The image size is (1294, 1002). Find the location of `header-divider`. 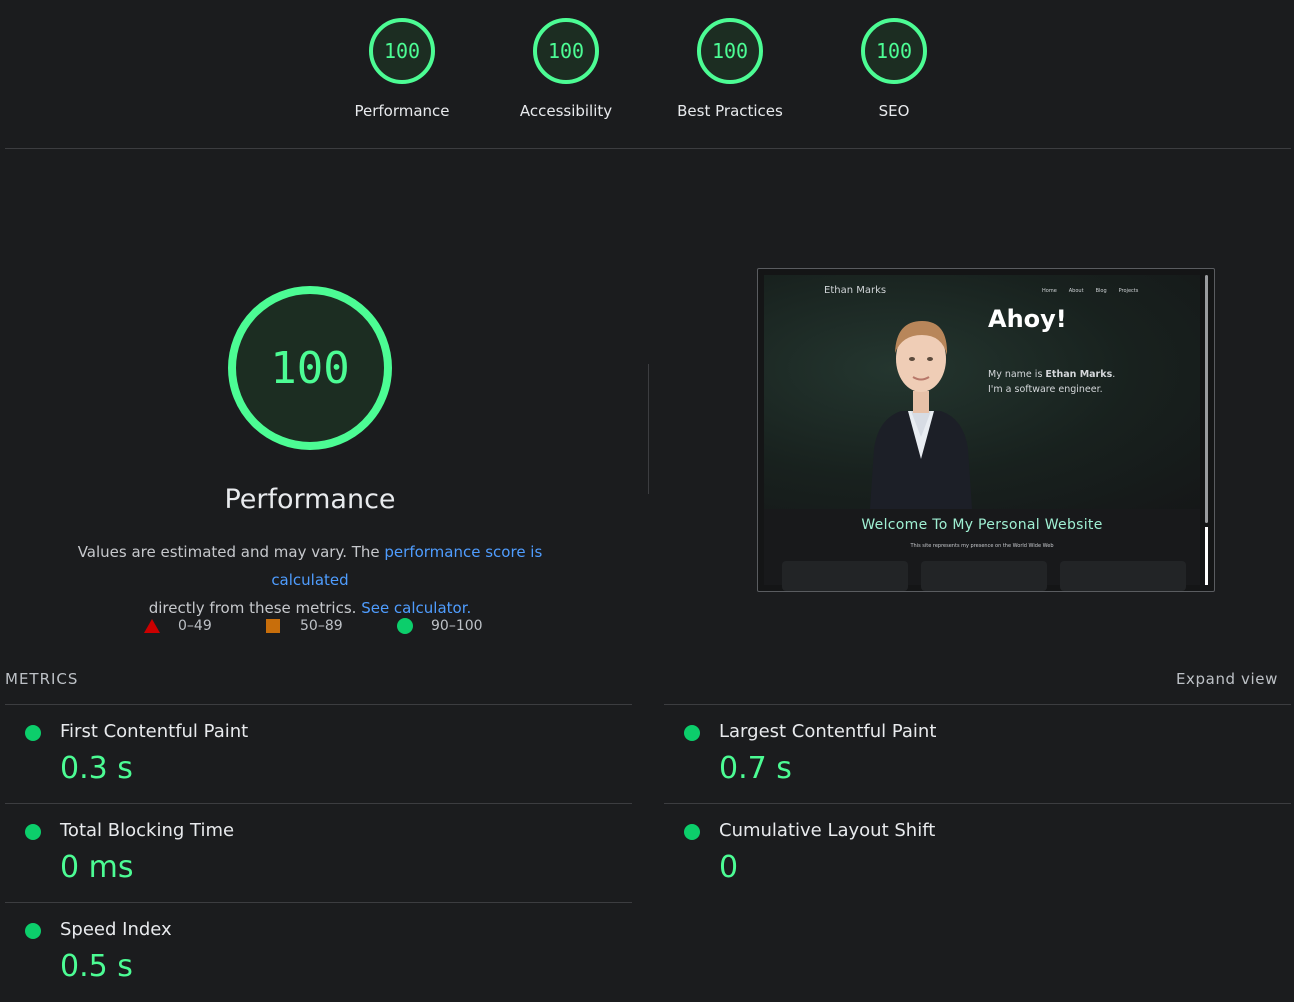

header-divider is located at coordinates (648, 148).